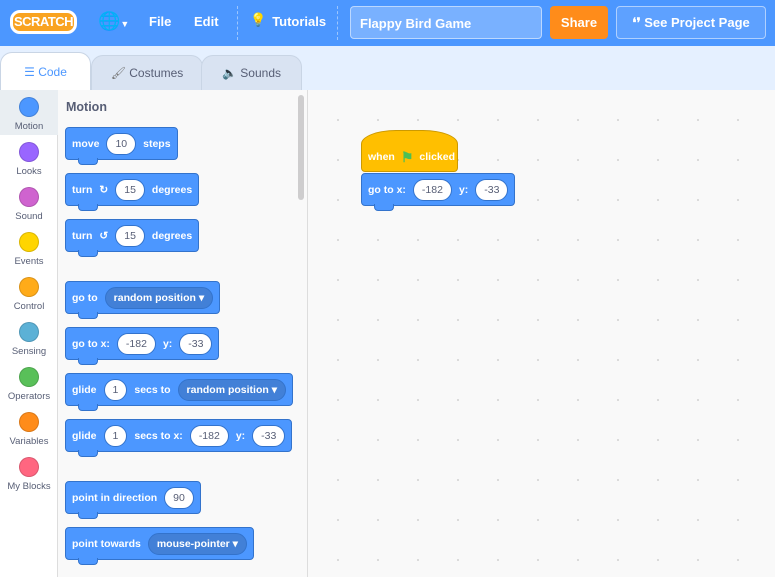 The image size is (775, 577). I want to click on block-text: move, so click(86, 143).